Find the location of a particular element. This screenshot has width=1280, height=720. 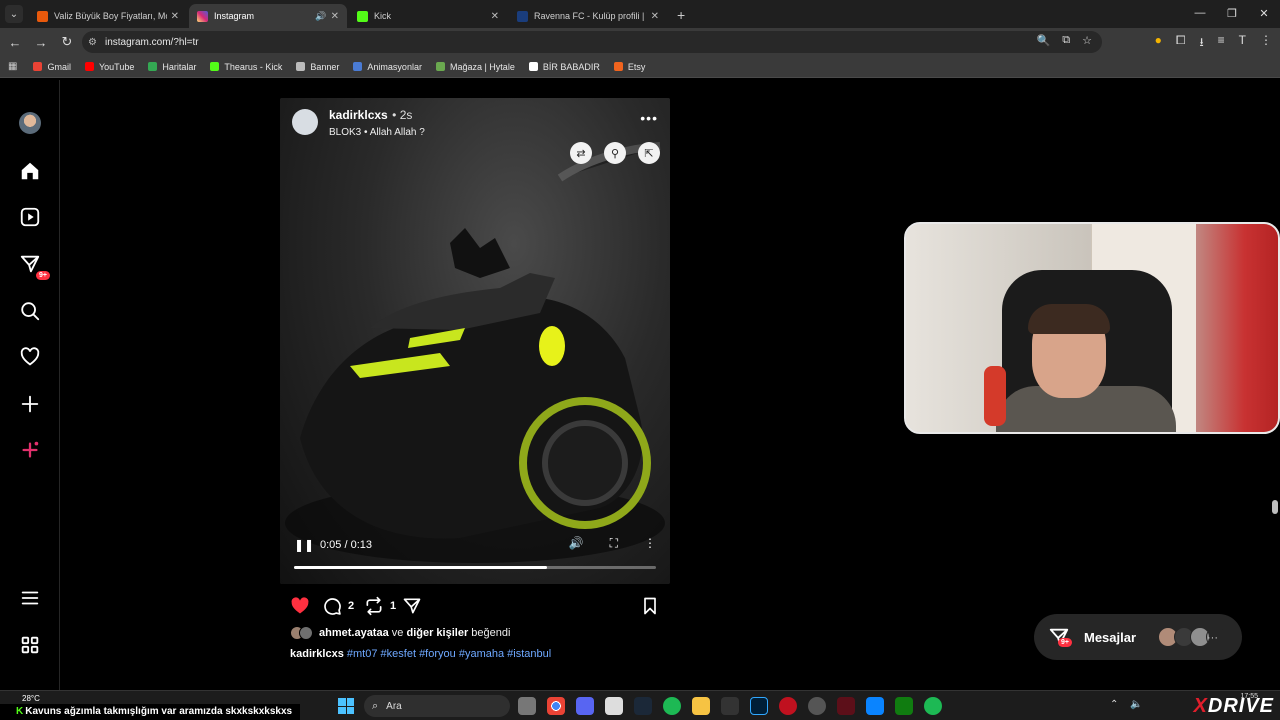

xbox-icon is located at coordinates (904, 706).